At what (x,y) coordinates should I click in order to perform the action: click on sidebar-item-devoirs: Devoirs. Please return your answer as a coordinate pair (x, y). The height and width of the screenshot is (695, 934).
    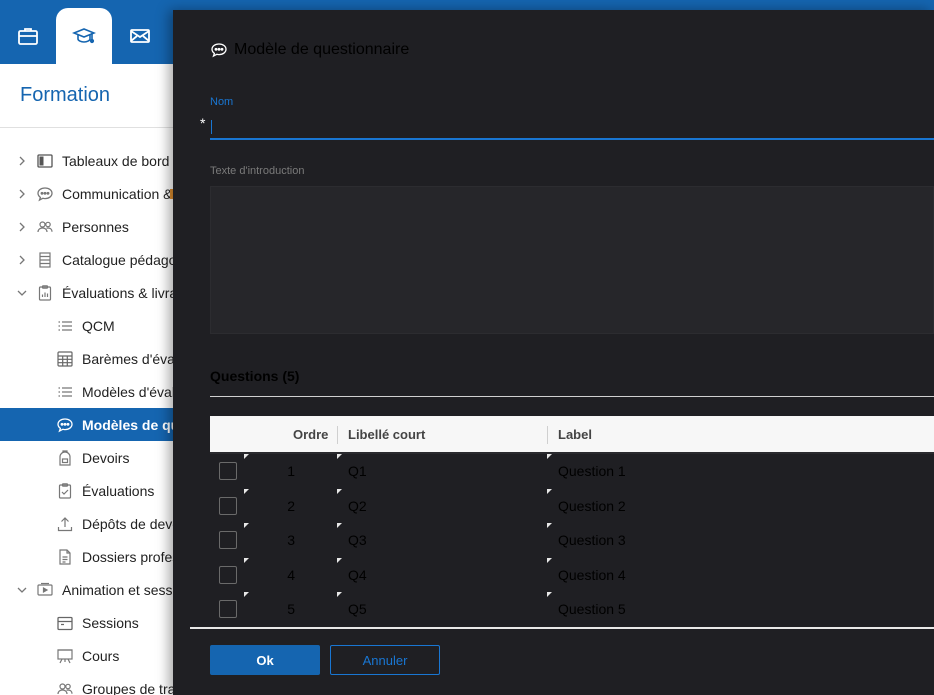
    Looking at the image, I should click on (87, 457).